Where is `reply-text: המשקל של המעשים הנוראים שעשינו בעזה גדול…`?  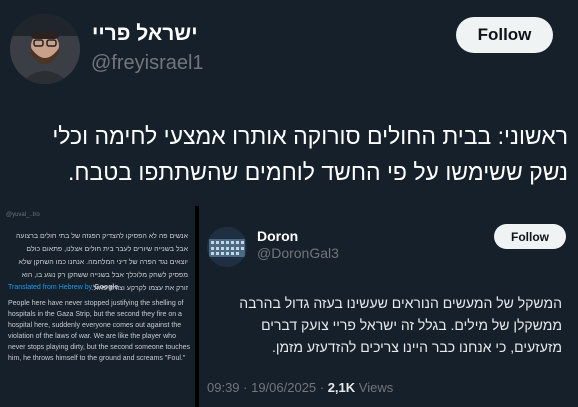 reply-text: המשקל של המעשים הנוראים שעשינו בעזה גדול… is located at coordinates (400, 325).